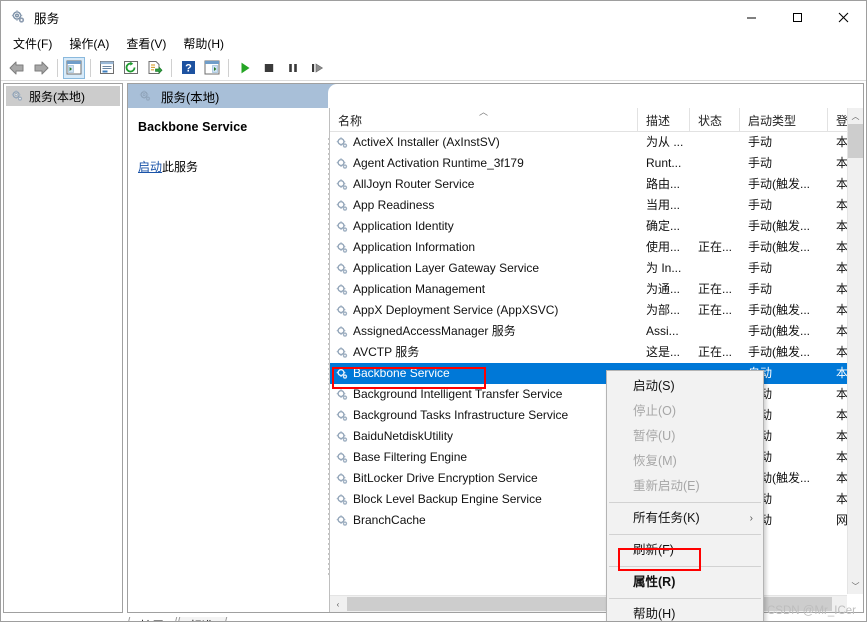 The height and width of the screenshot is (622, 867). What do you see at coordinates (484, 120) in the screenshot?
I see `column-header-name: 名称 ︿` at bounding box center [484, 120].